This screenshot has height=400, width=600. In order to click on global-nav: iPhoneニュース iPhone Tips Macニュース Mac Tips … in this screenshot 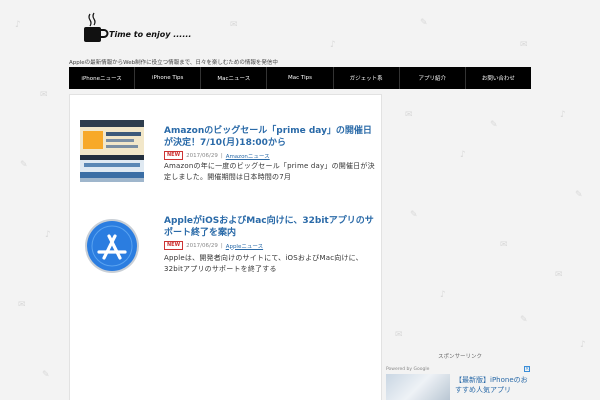, I will do `click(300, 78)`.